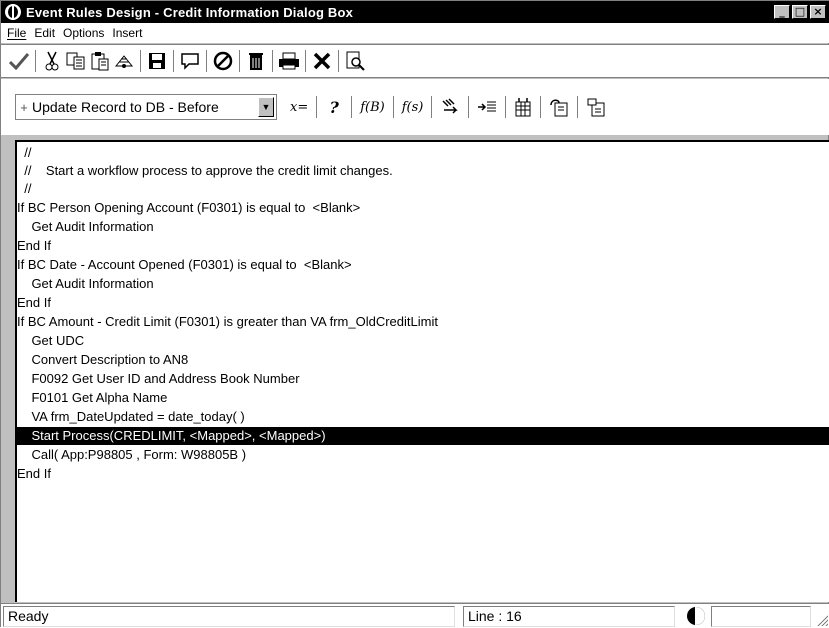  Describe the element at coordinates (822, 620) in the screenshot. I see `resize-grip-icon` at that location.